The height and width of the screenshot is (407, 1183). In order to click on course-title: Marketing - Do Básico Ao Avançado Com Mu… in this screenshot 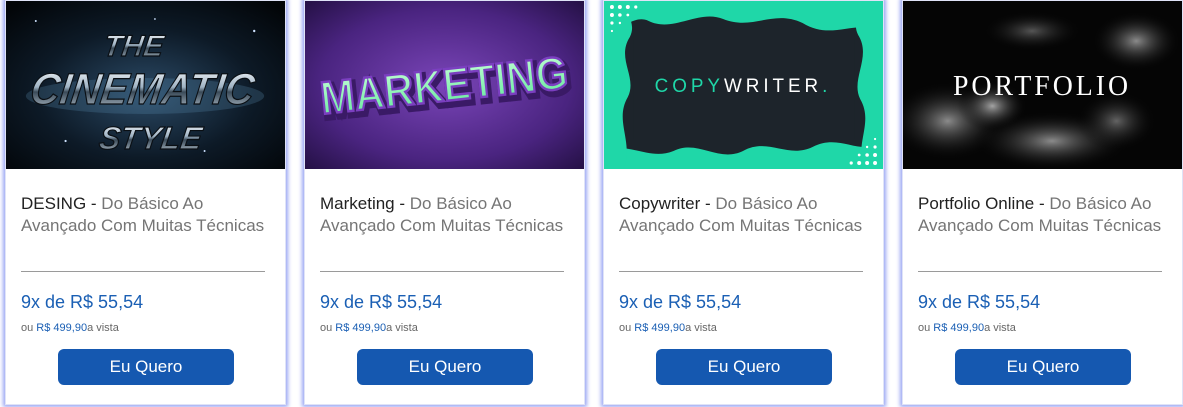, I will do `click(450, 215)`.